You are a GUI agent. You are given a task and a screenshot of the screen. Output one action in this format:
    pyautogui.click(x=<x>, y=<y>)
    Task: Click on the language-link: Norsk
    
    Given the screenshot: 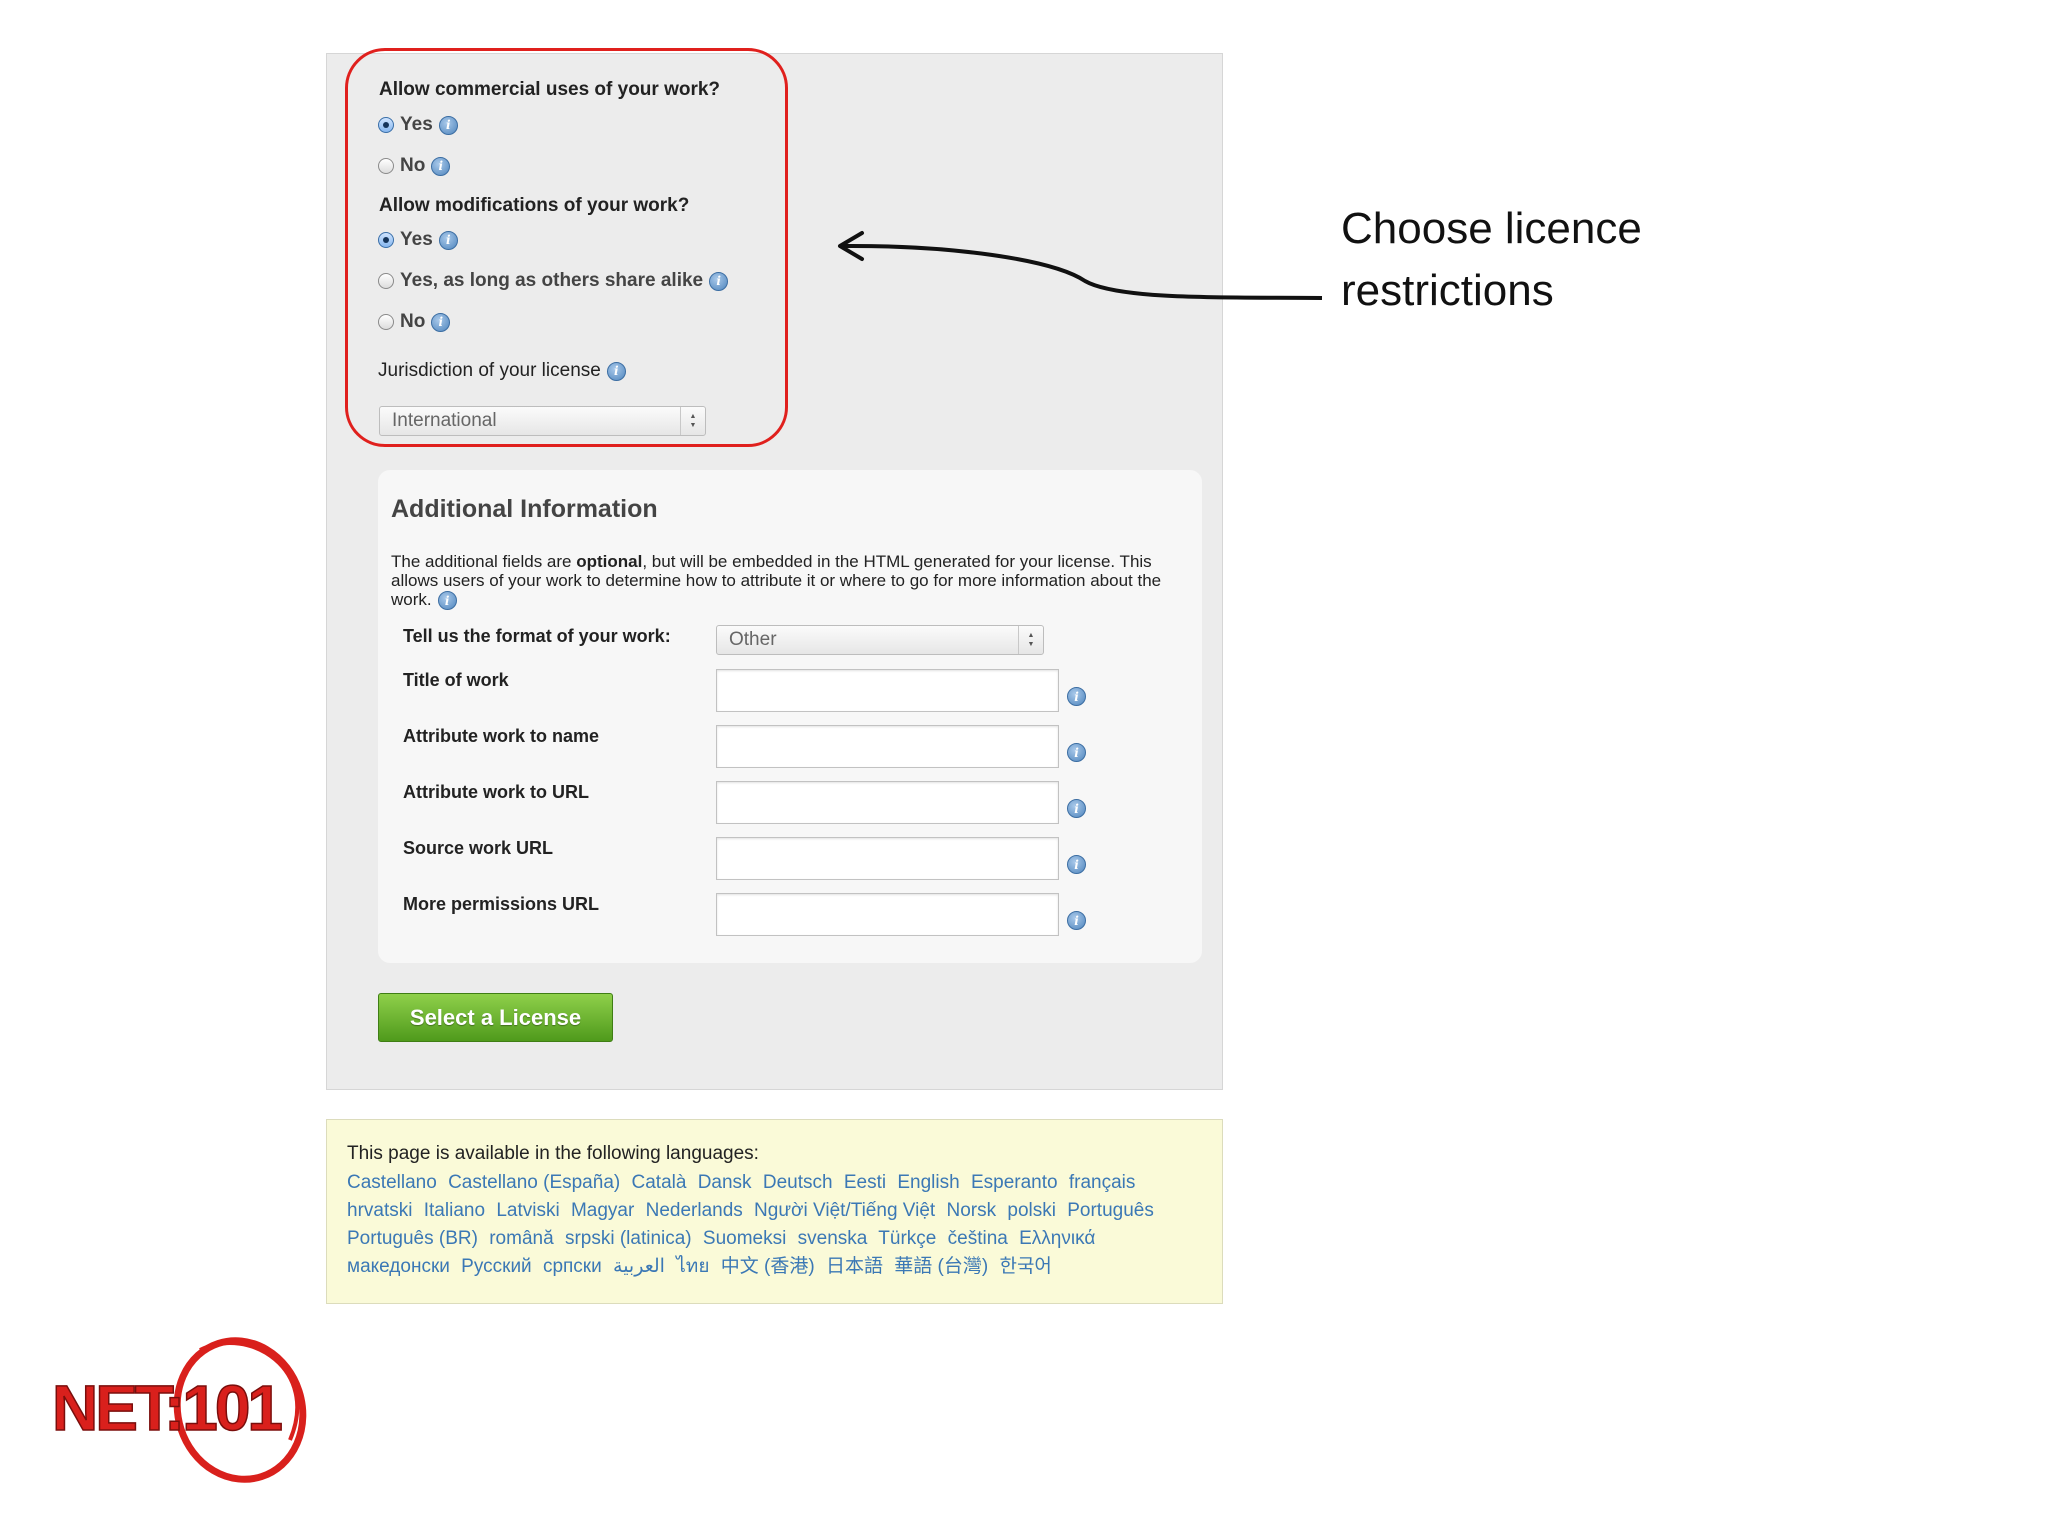 What is the action you would take?
    pyautogui.click(x=971, y=1210)
    